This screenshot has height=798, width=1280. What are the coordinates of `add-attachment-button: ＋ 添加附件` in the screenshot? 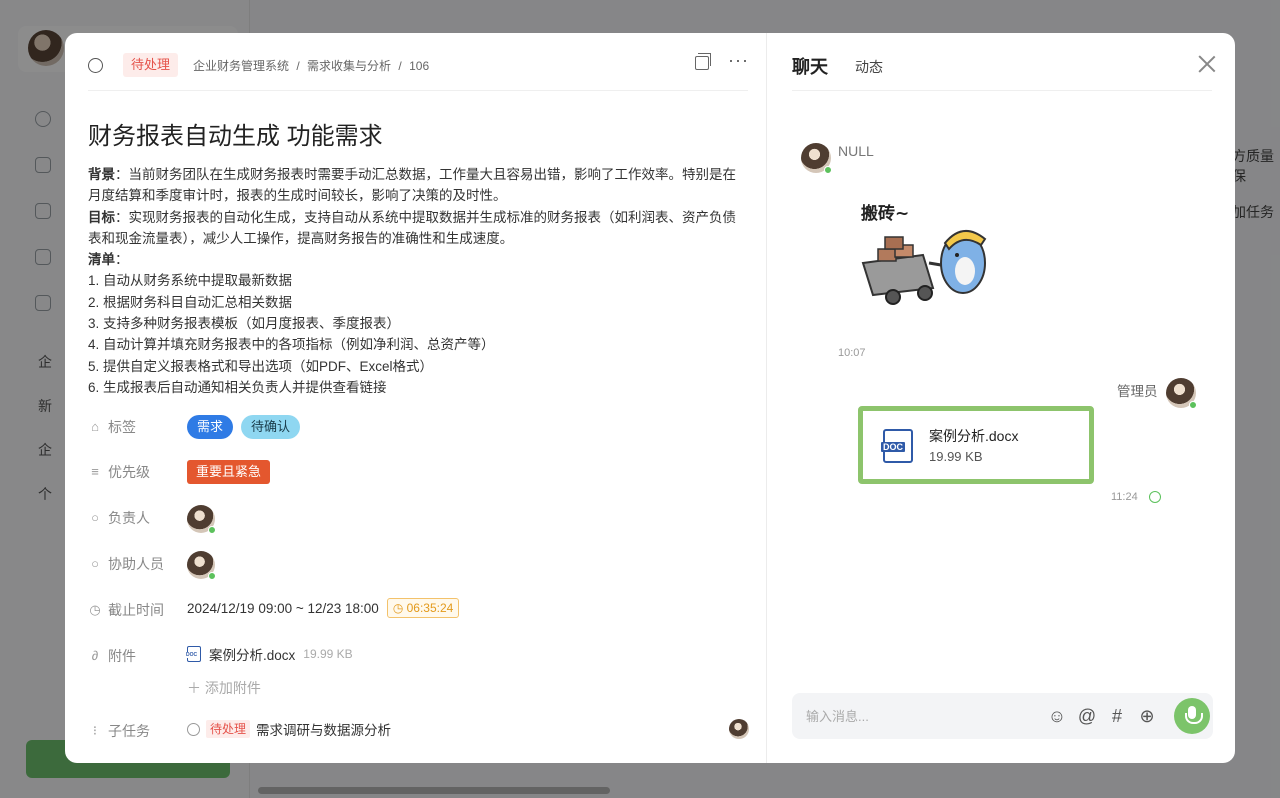 It's located at (224, 688).